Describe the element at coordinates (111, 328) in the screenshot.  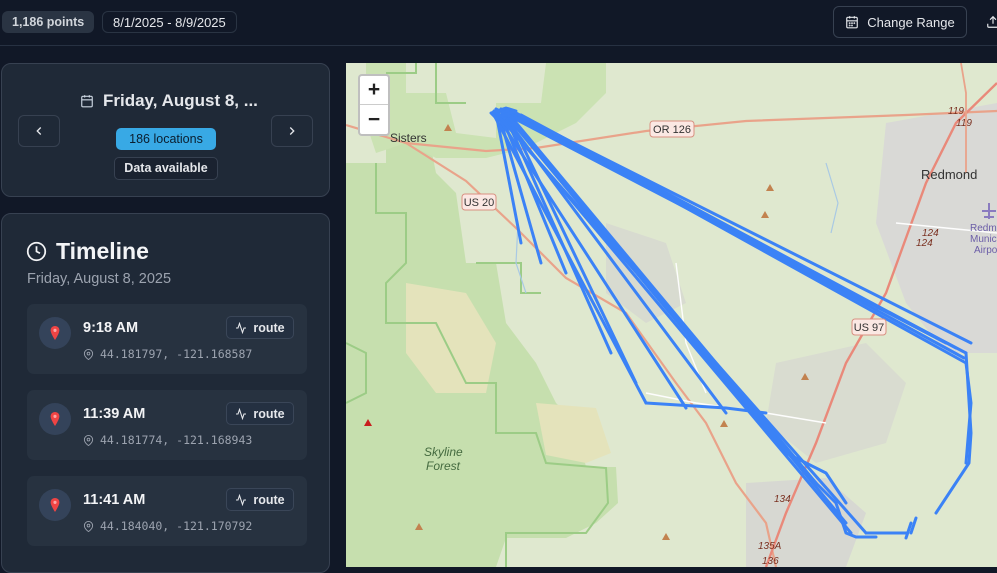
I see `entry-time: 9:18 AM` at that location.